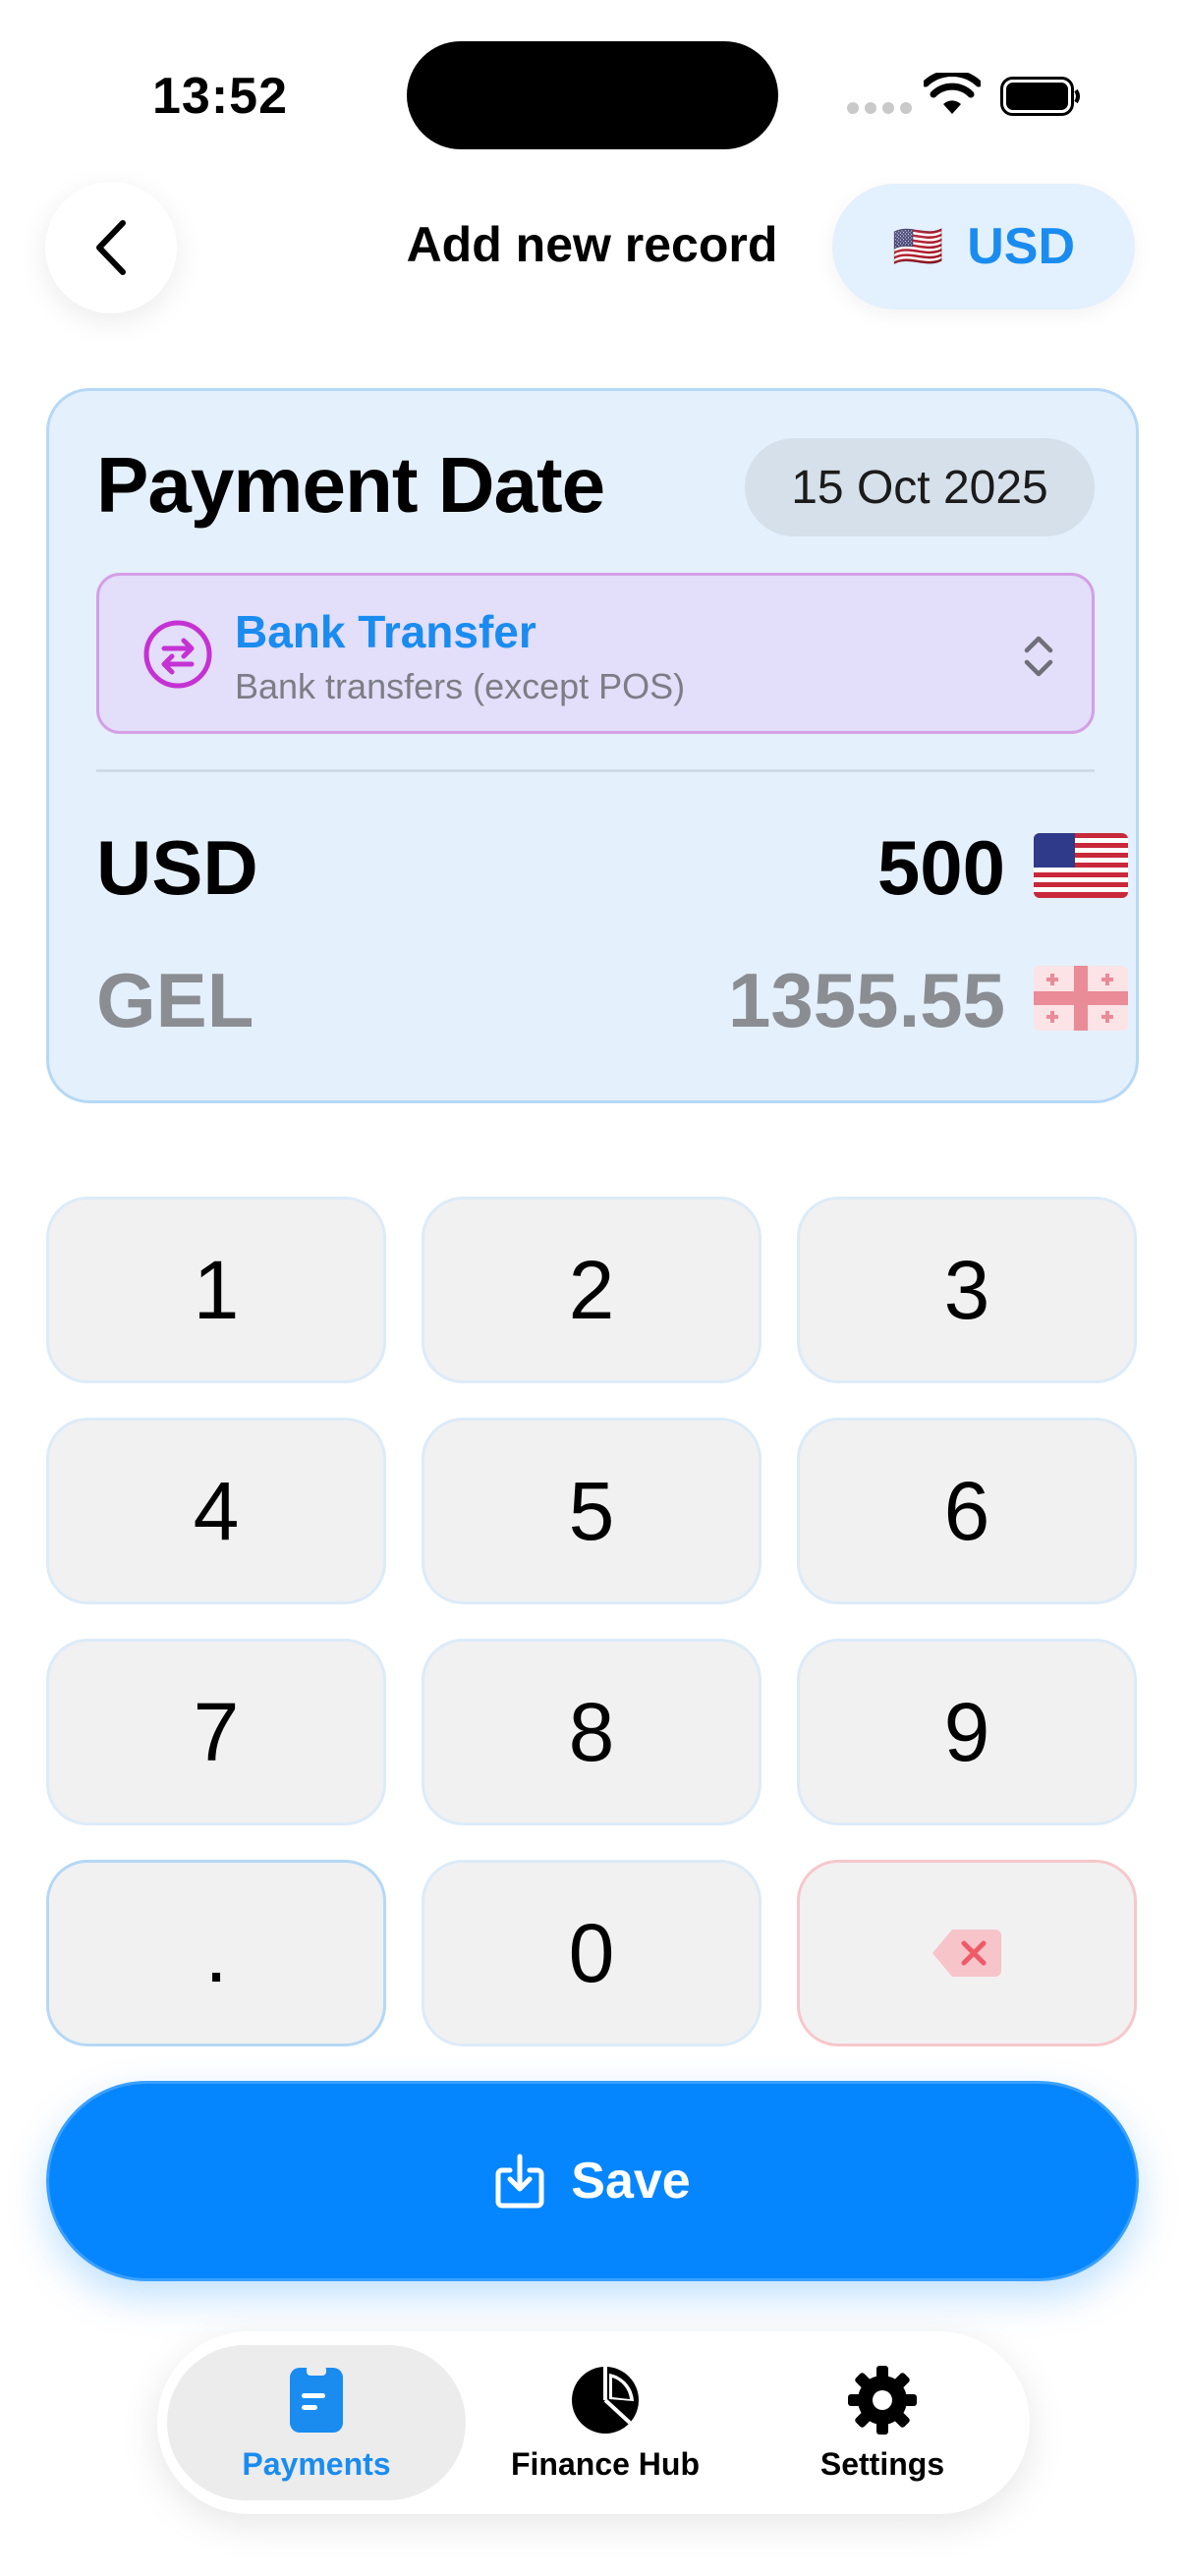 The image size is (1185, 2576). Describe the element at coordinates (605, 2463) in the screenshot. I see `tab-label: Finance Hub` at that location.